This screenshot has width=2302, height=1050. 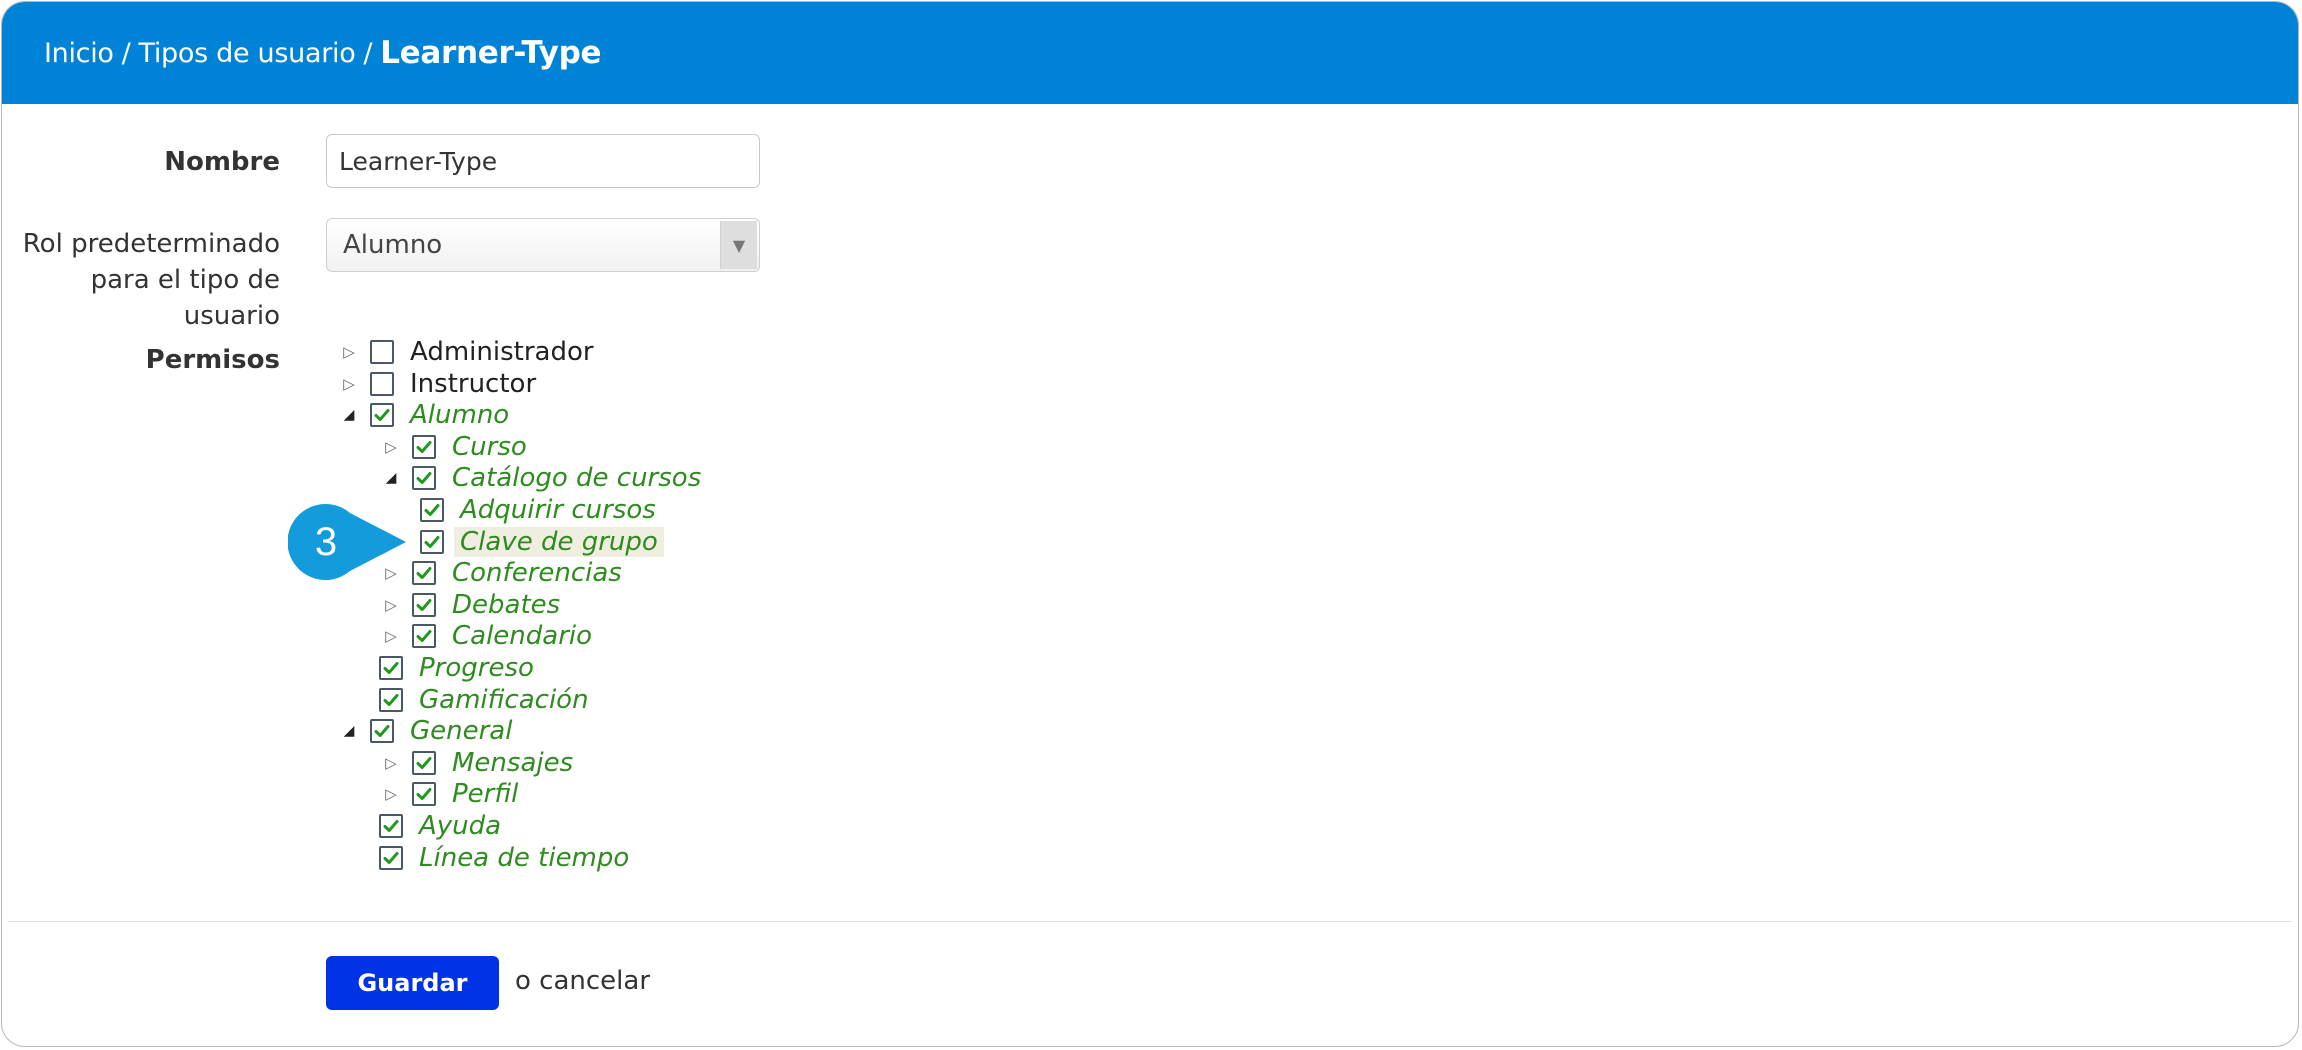 I want to click on breadcrumb-link-home: Inicio, so click(x=79, y=53).